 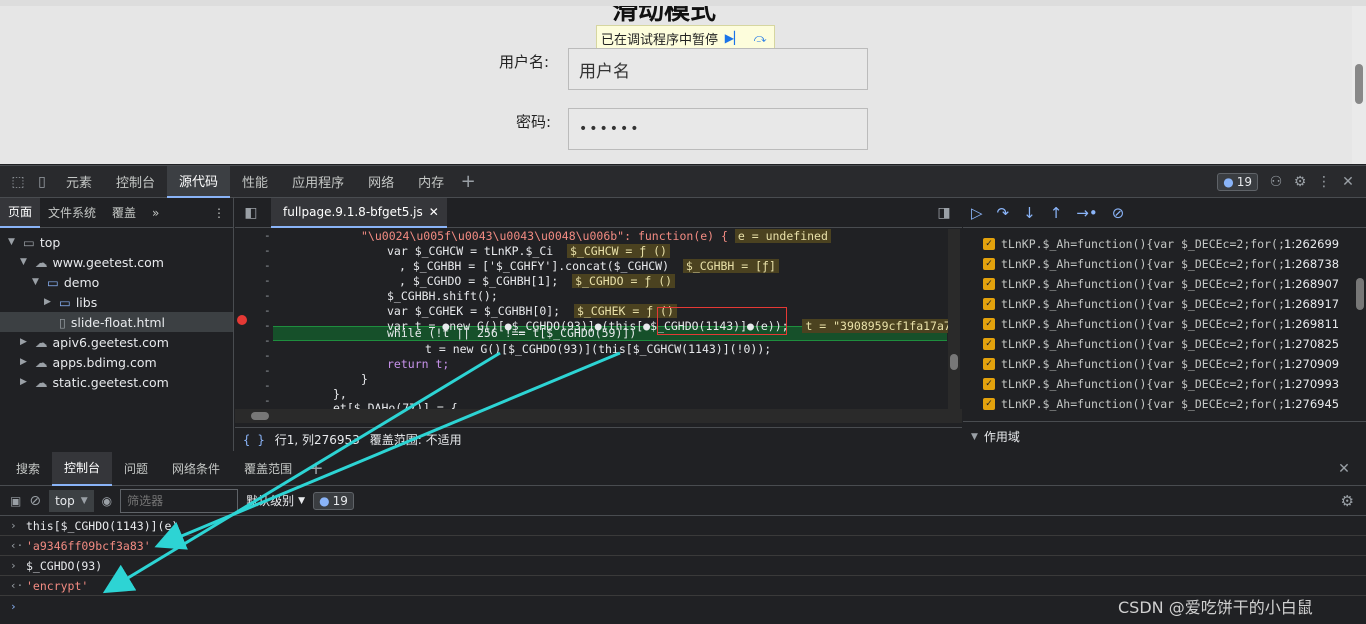 What do you see at coordinates (1324, 182) in the screenshot?
I see `more-options-icon: ⋮` at bounding box center [1324, 182].